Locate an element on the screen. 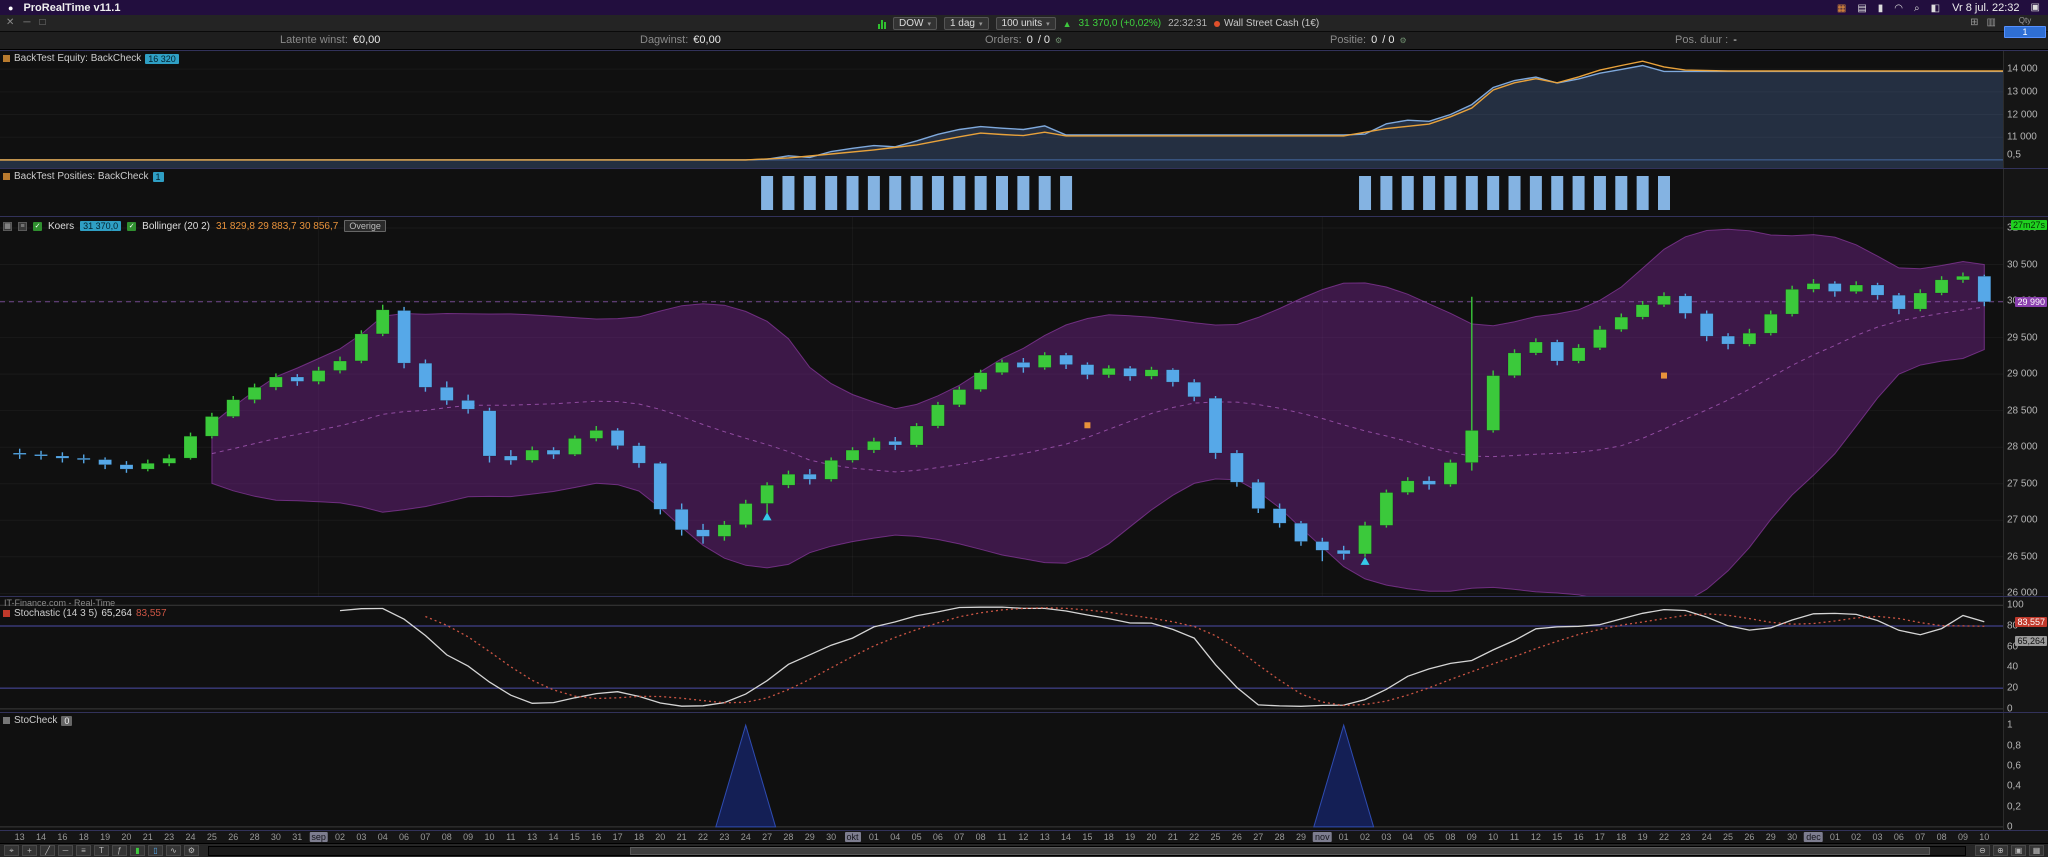 The height and width of the screenshot is (857, 2048). settings-icon: ⚙ is located at coordinates (191, 850).